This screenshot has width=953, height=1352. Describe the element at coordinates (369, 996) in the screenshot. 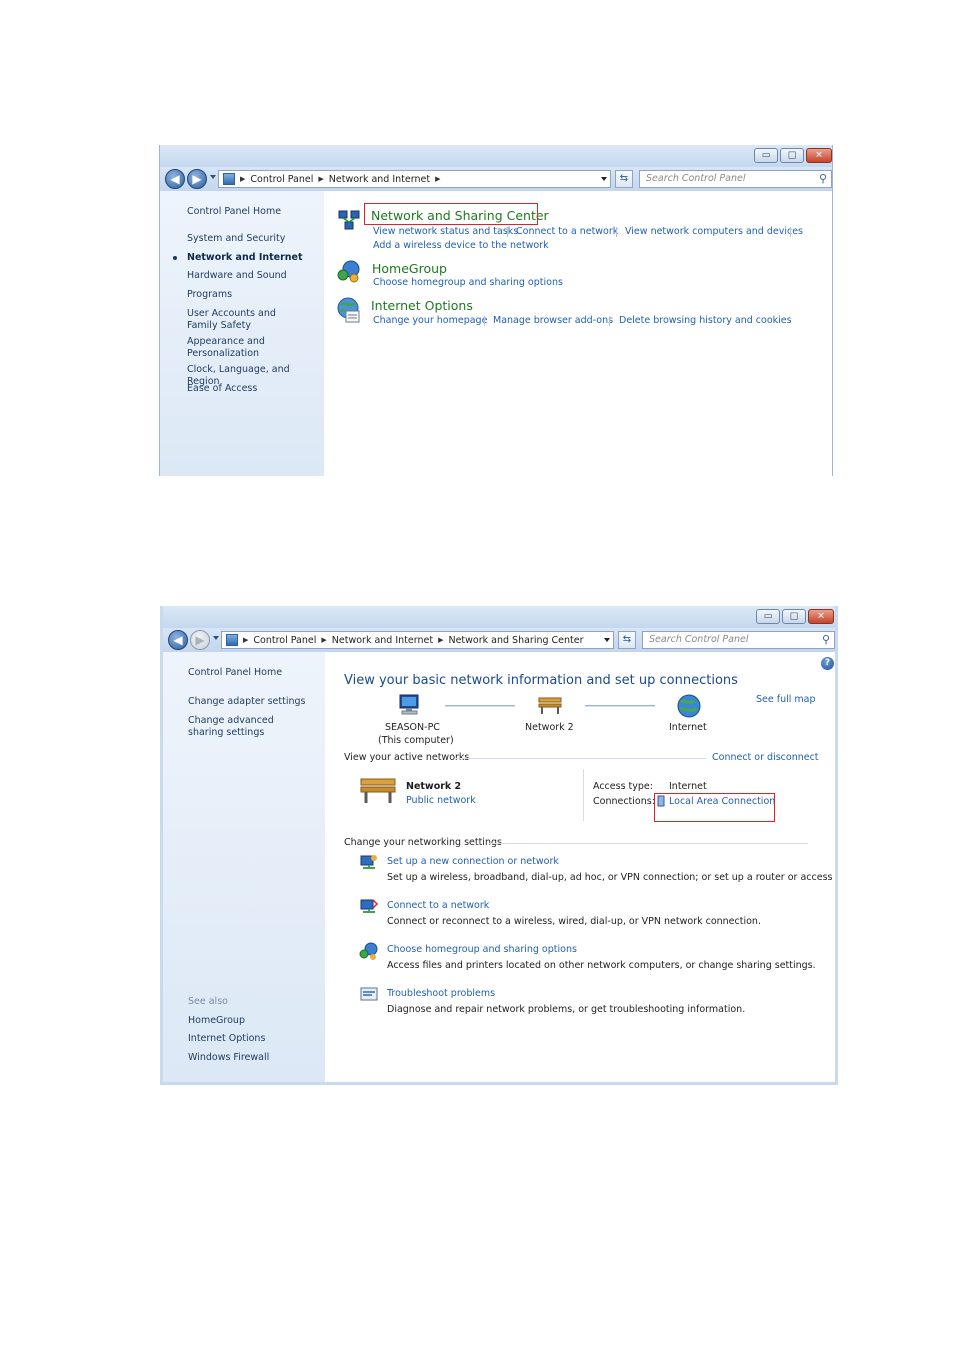

I see `troubleshoot-icon` at that location.